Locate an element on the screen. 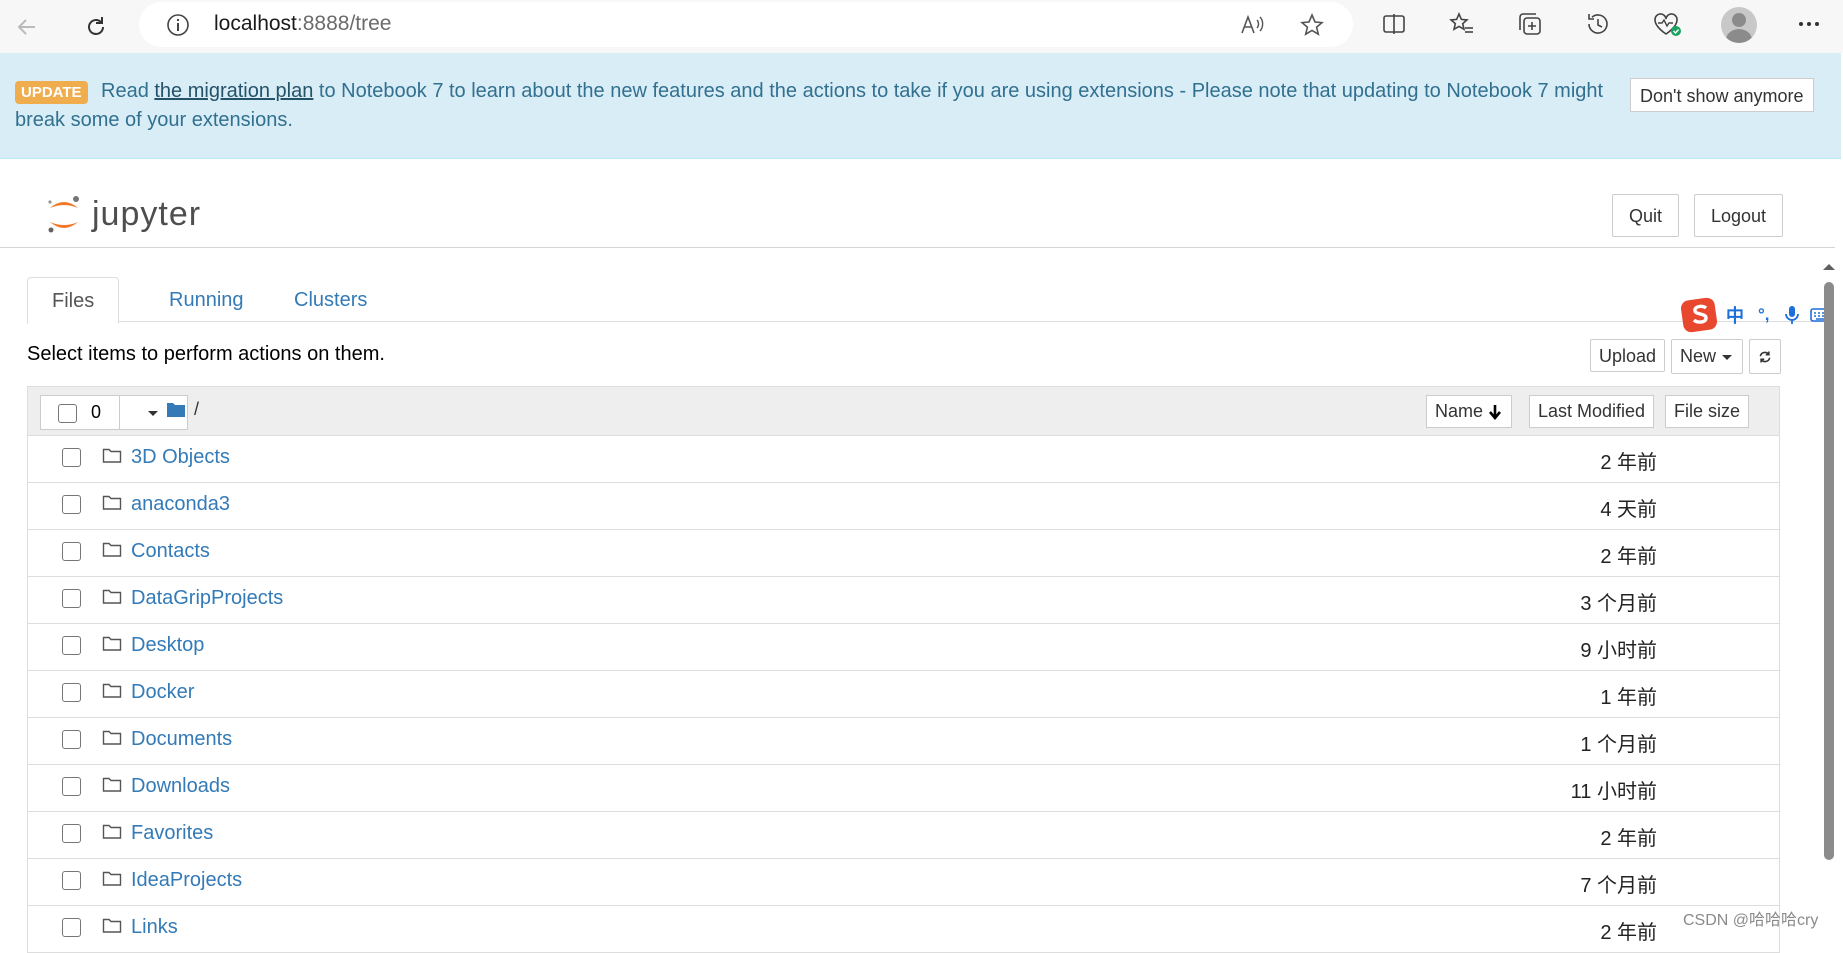 The height and width of the screenshot is (953, 1843). breadcrumb-root: / is located at coordinates (196, 409).